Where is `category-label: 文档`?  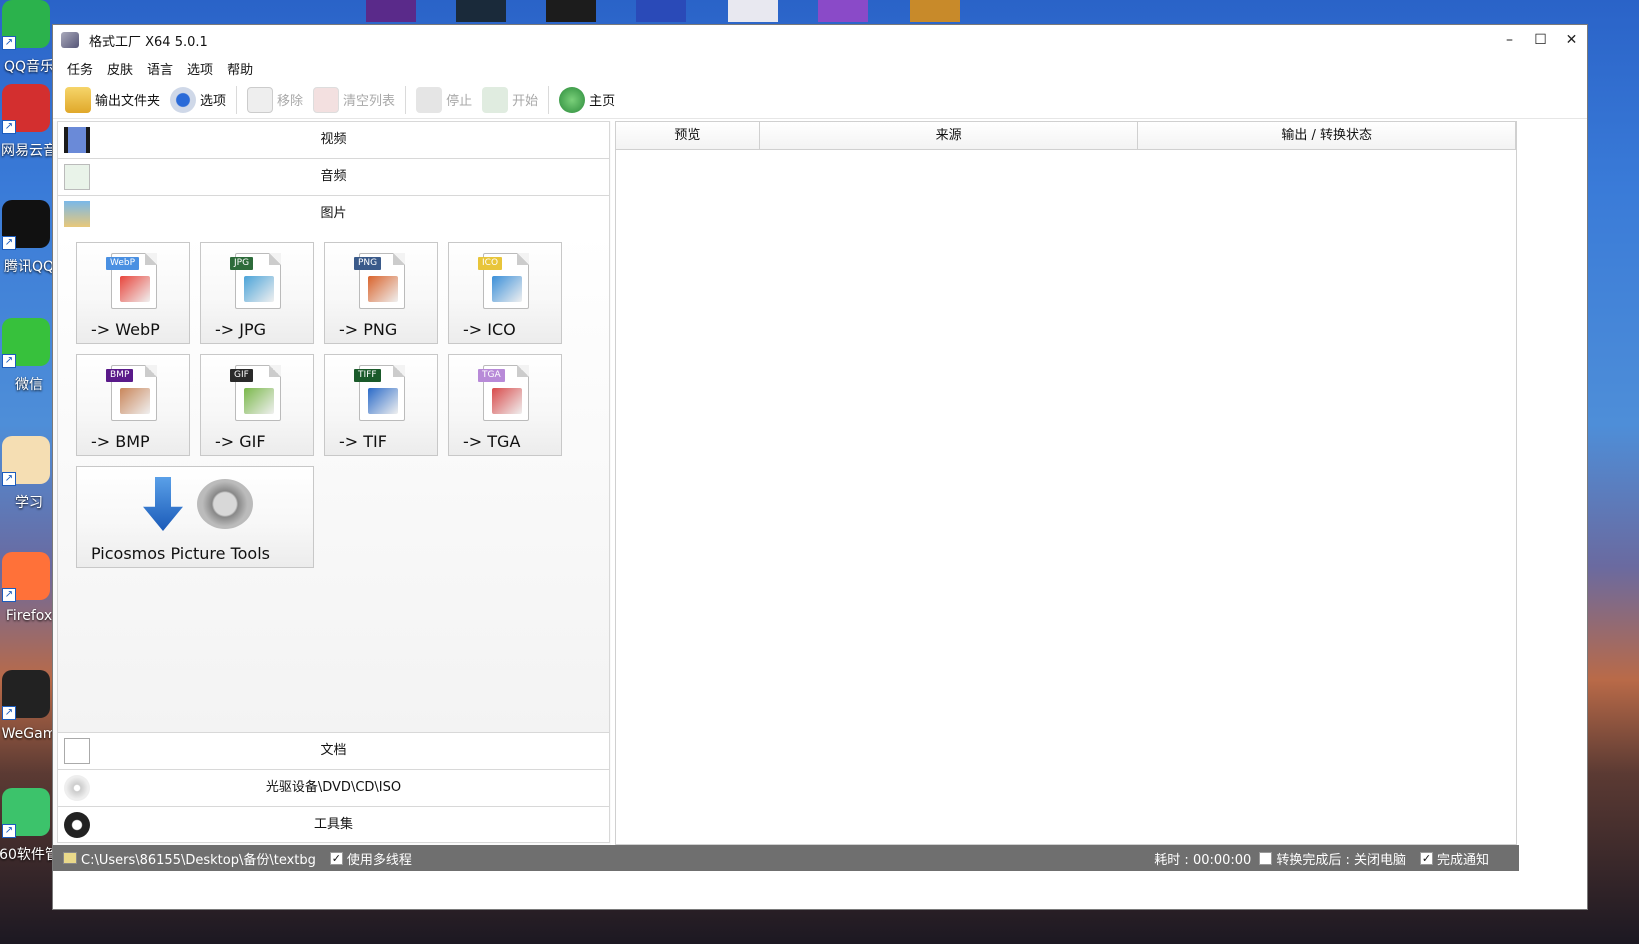 category-label: 文档 is located at coordinates (333, 750).